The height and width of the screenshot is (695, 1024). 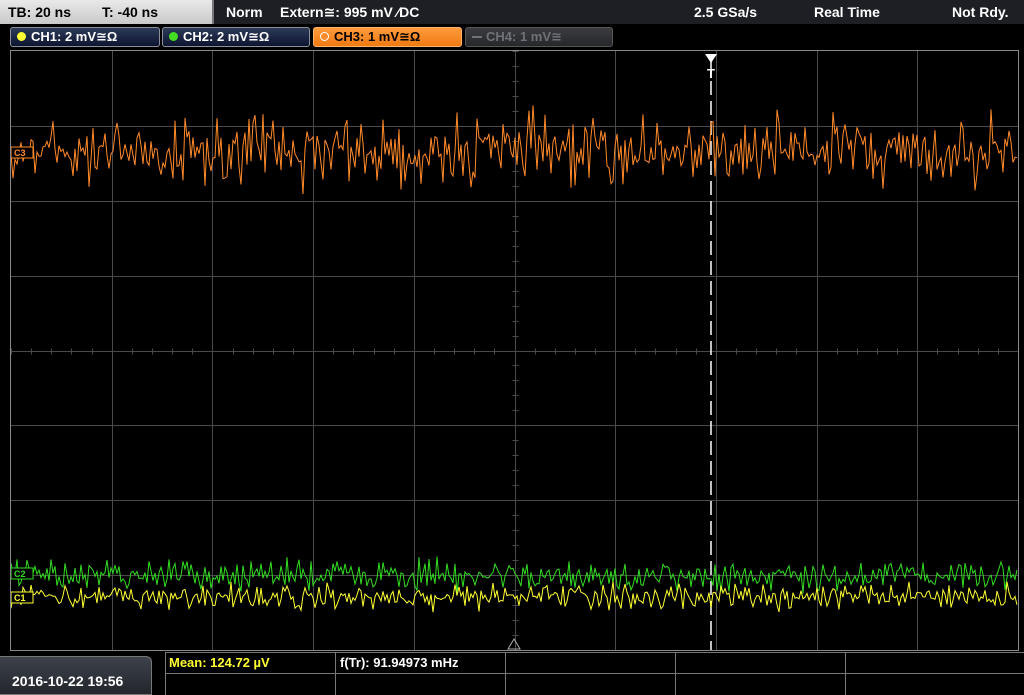 What do you see at coordinates (725, 12) in the screenshot?
I see `sample-rate-label: 2.5 GSa/s` at bounding box center [725, 12].